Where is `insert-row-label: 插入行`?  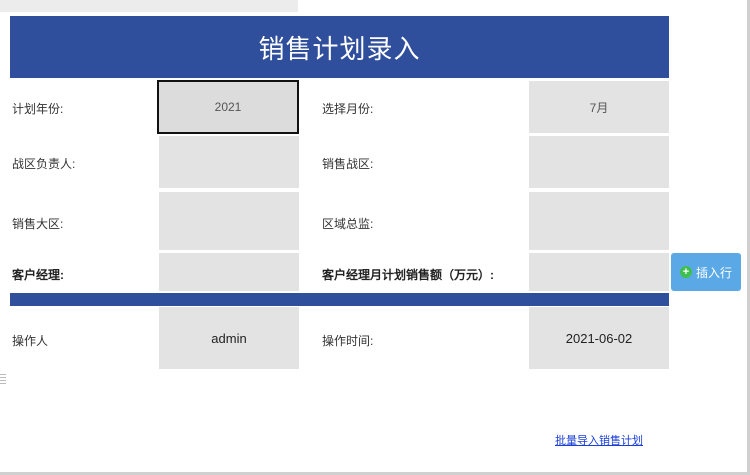
insert-row-label: 插入行 is located at coordinates (713, 272).